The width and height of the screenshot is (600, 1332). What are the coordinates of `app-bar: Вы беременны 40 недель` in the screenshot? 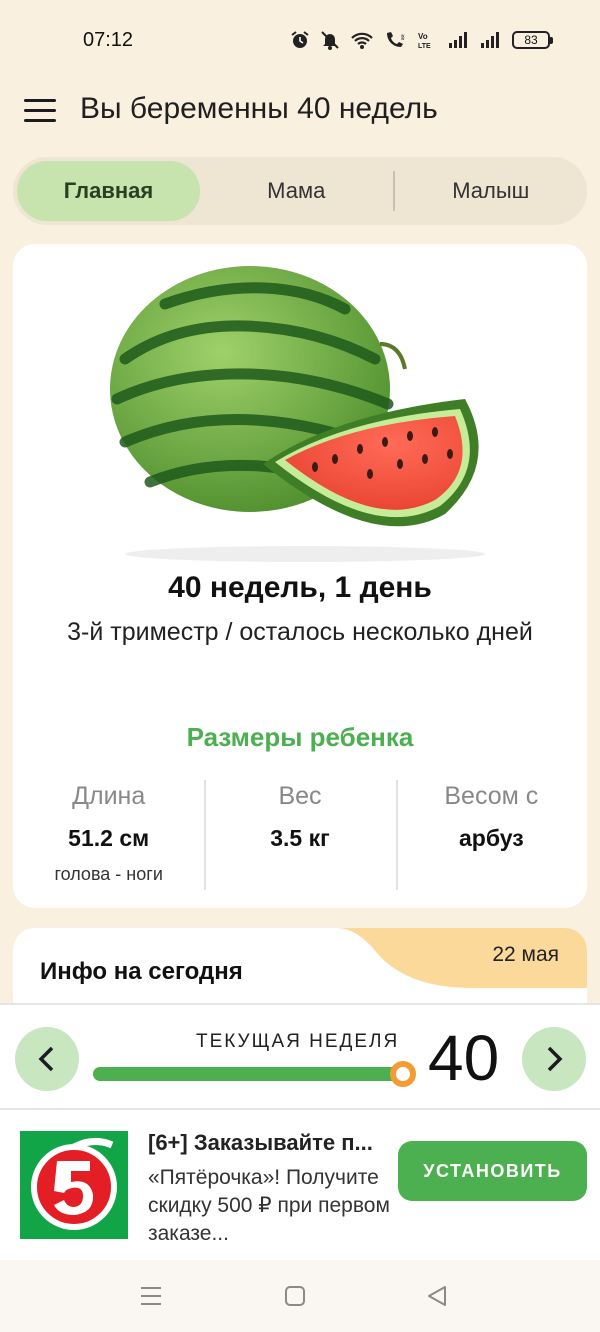 It's located at (300, 112).